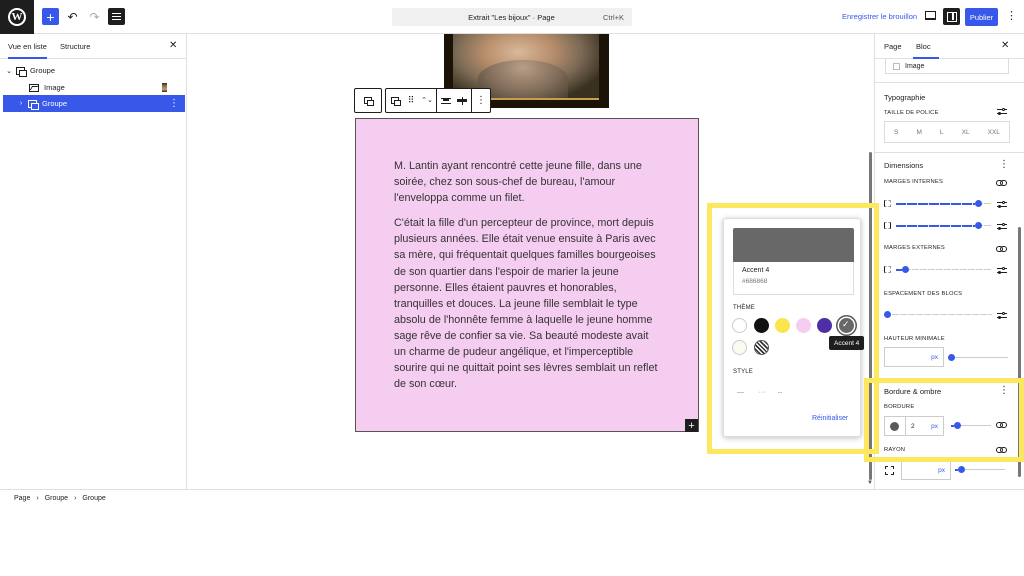 This screenshot has height=576, width=1024. I want to click on radius-slider, so click(980, 469).